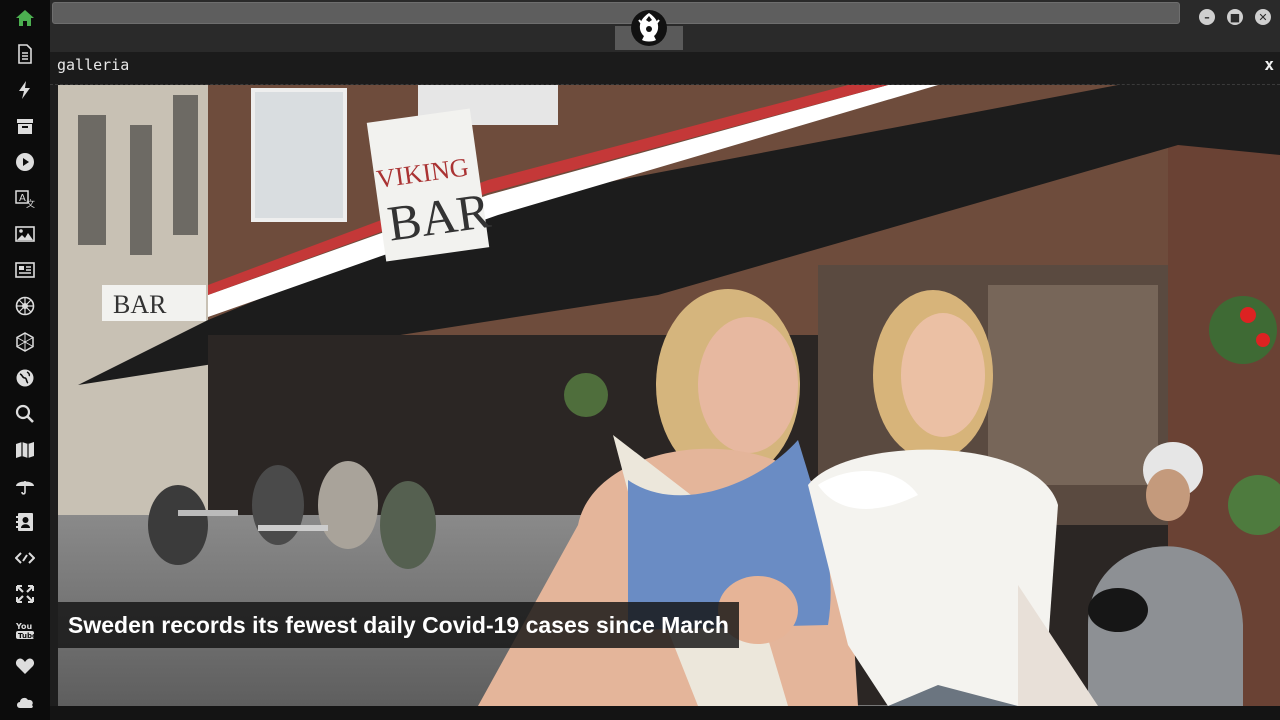 The image size is (1280, 720). I want to click on top-bar: – ■ ✕, so click(665, 26).